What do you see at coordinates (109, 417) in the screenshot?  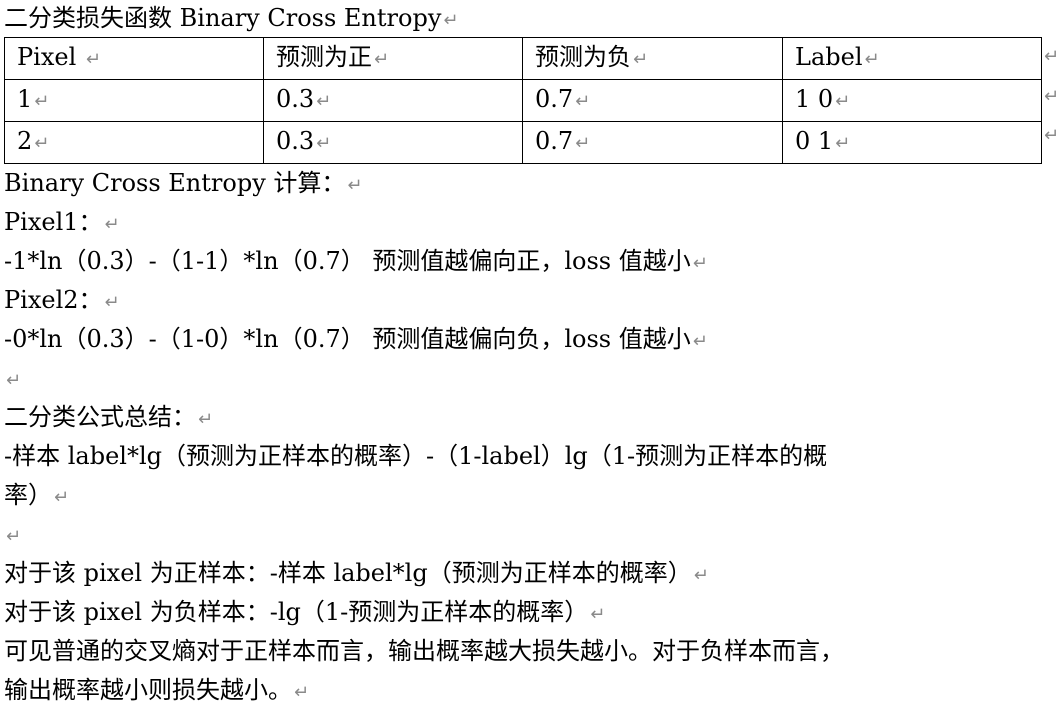 I see `summary-heading: 二分类公式总结： ↵` at bounding box center [109, 417].